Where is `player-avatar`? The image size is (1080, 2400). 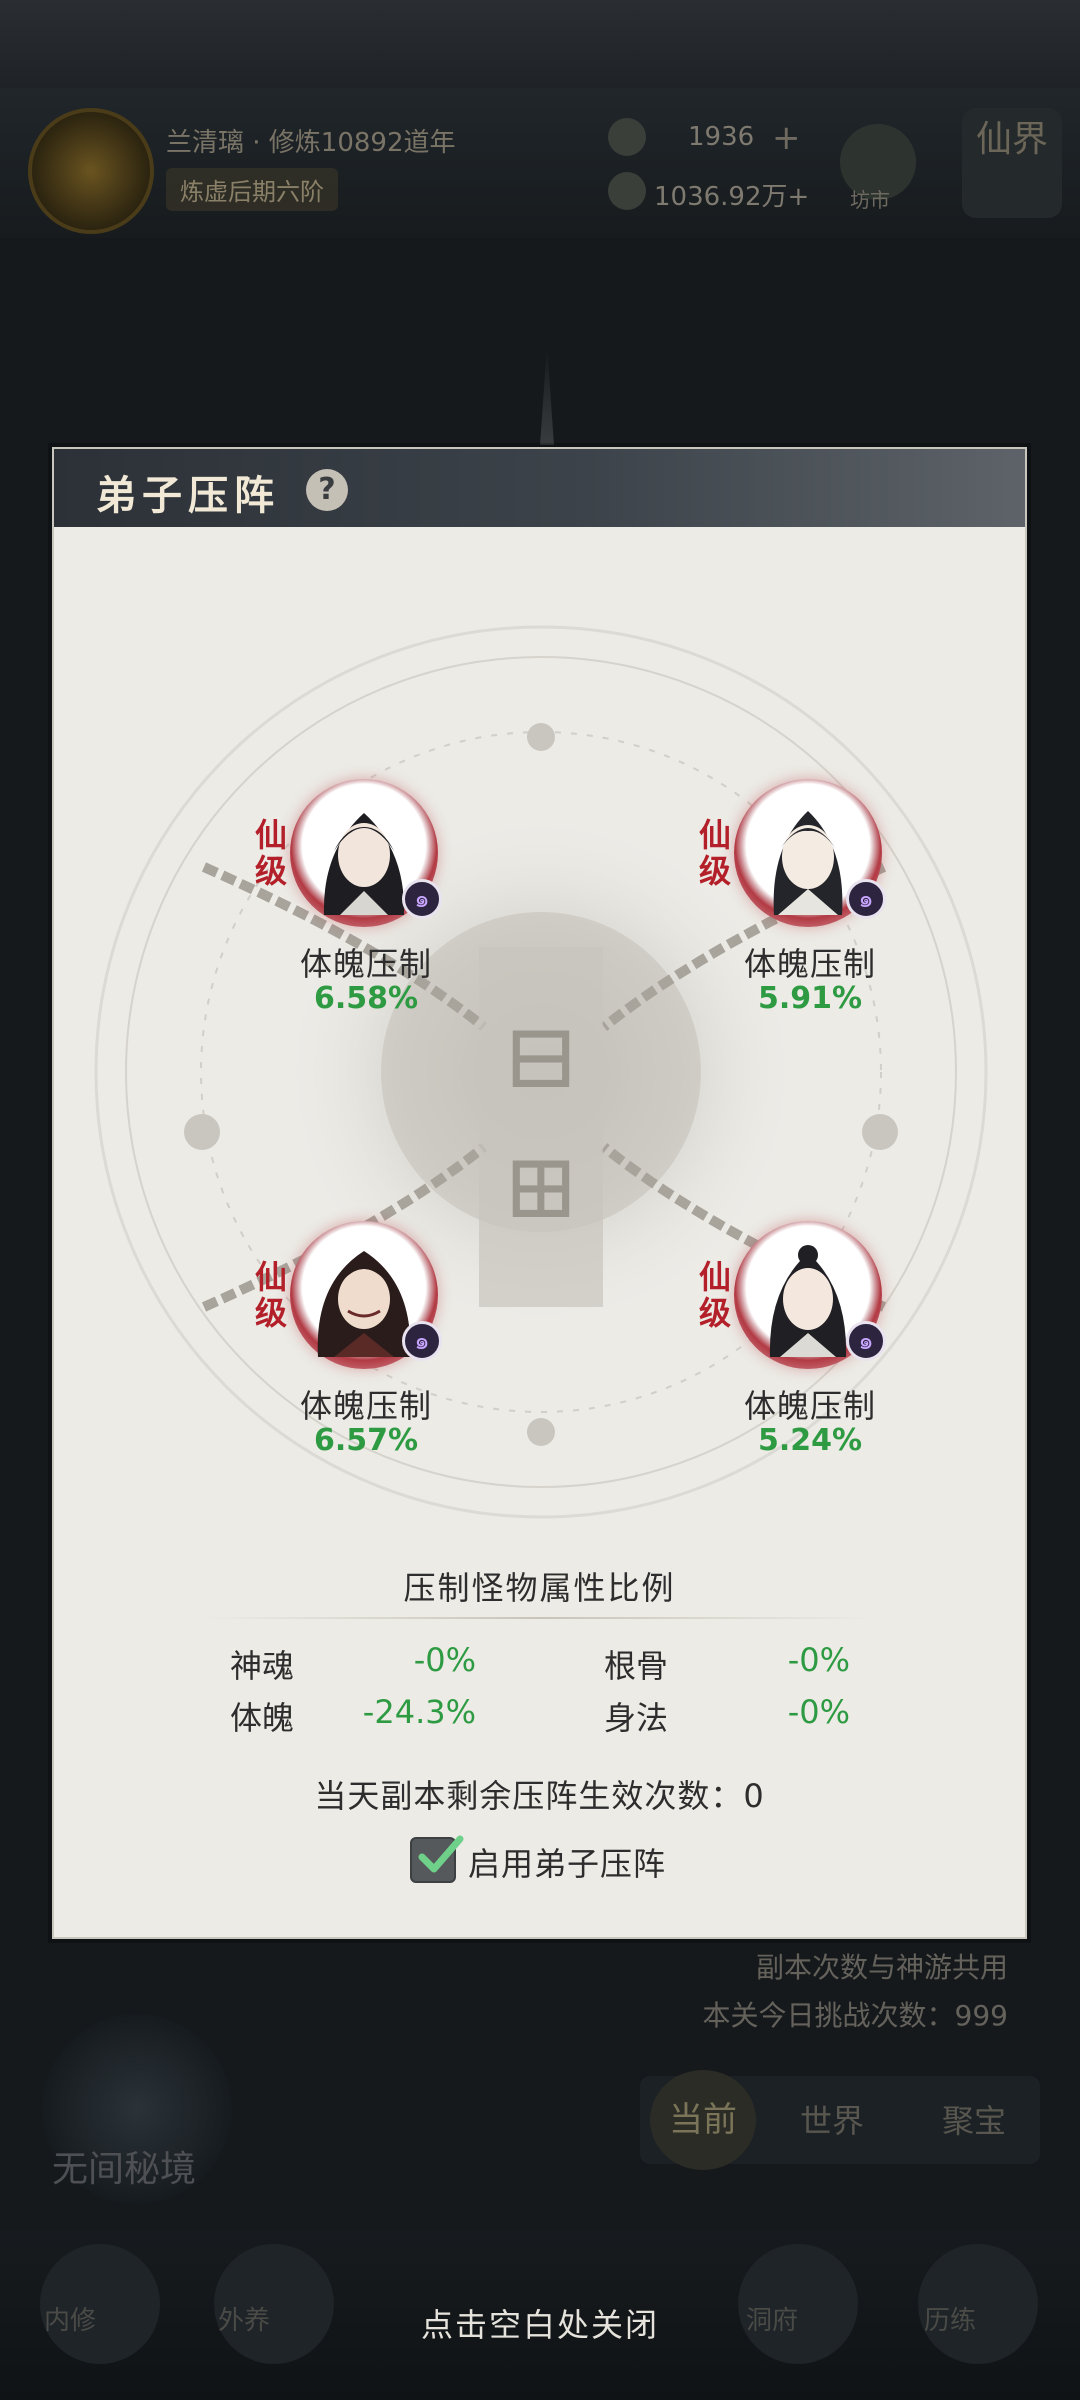 player-avatar is located at coordinates (91, 171).